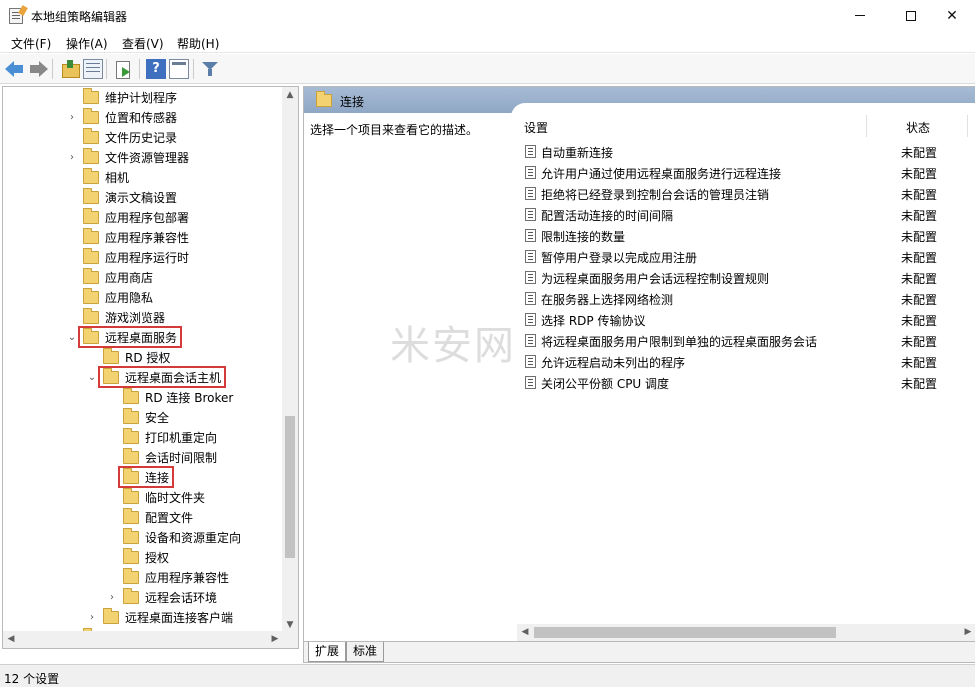 This screenshot has width=975, height=687. Describe the element at coordinates (15, 69) in the screenshot. I see `back-arrow-icon` at that location.